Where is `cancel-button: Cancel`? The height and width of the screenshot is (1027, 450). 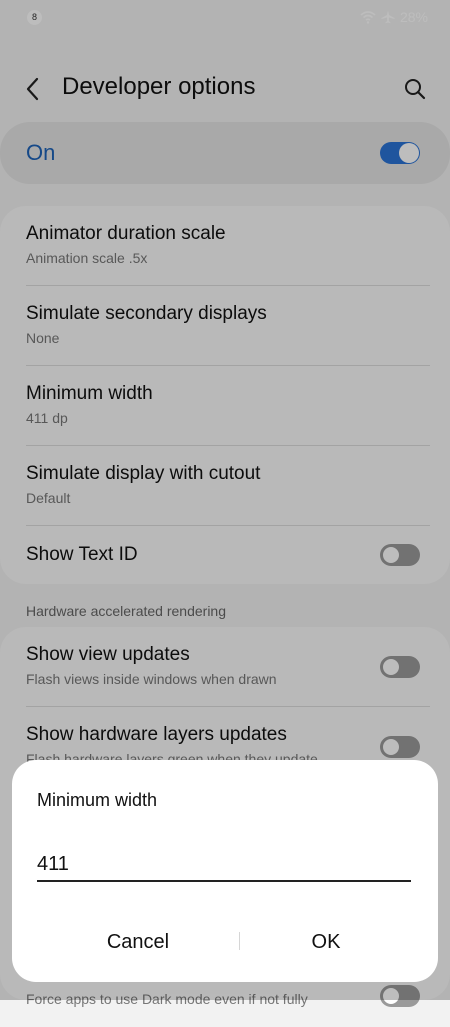 cancel-button: Cancel is located at coordinates (138, 942).